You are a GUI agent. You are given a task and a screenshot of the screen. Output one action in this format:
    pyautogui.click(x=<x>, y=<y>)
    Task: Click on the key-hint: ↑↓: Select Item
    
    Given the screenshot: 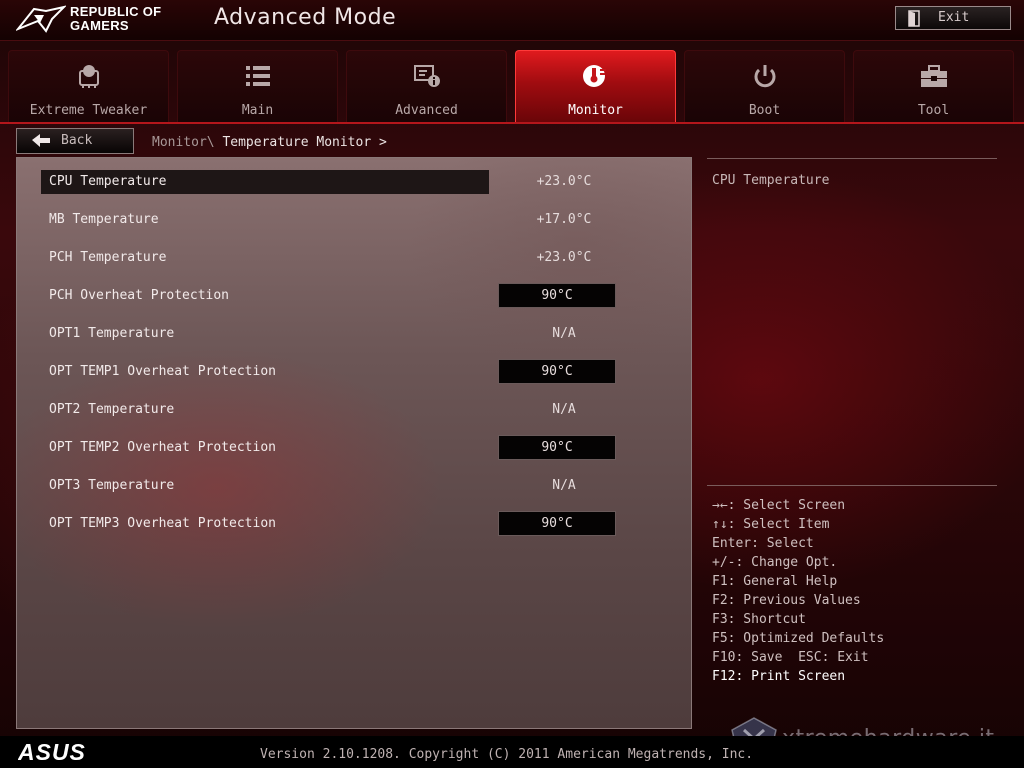 What is the action you would take?
    pyautogui.click(x=771, y=524)
    